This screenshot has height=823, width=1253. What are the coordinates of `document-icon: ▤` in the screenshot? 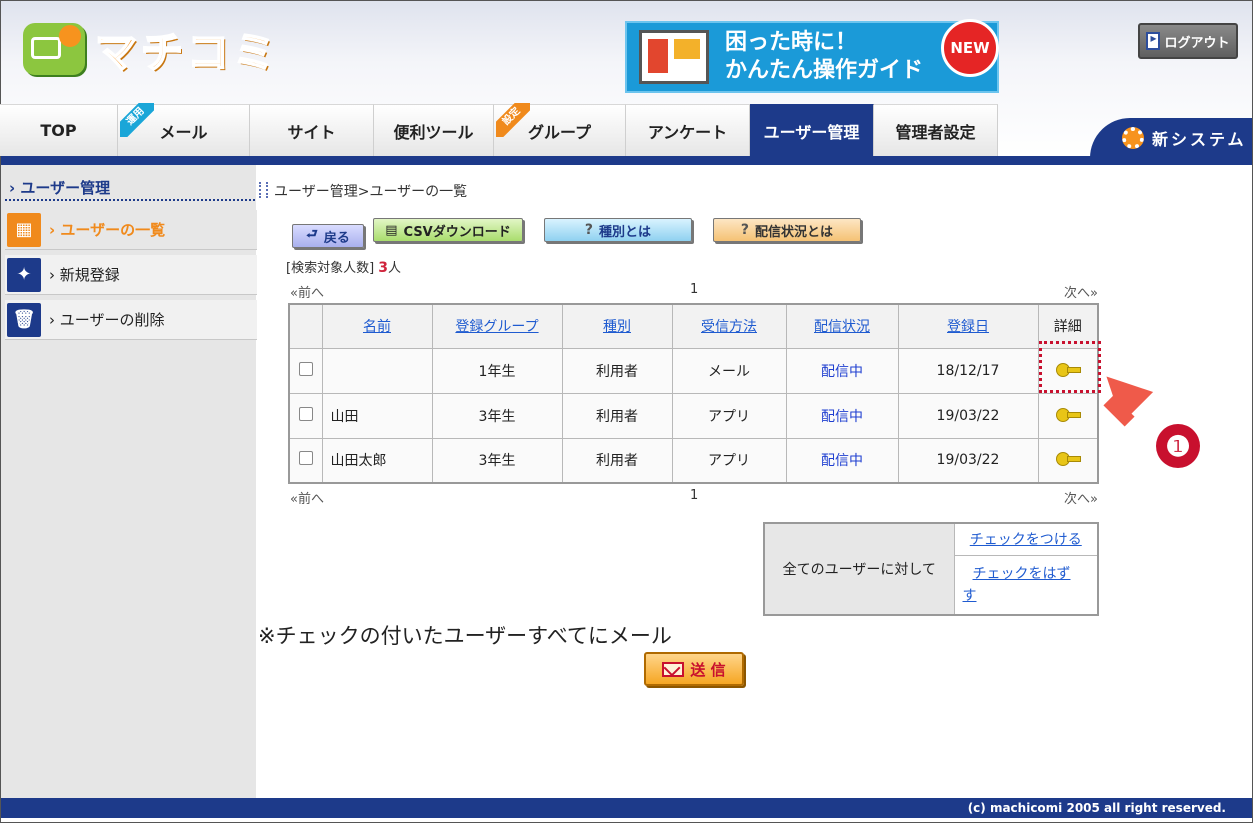 It's located at (391, 230).